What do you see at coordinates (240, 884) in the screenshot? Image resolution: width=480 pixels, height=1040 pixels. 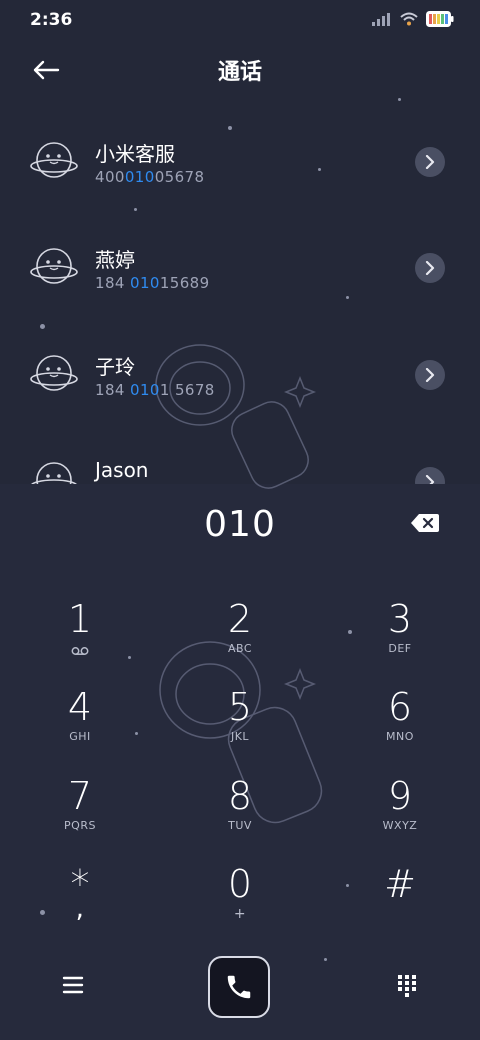 I see `key-digit: 0` at bounding box center [240, 884].